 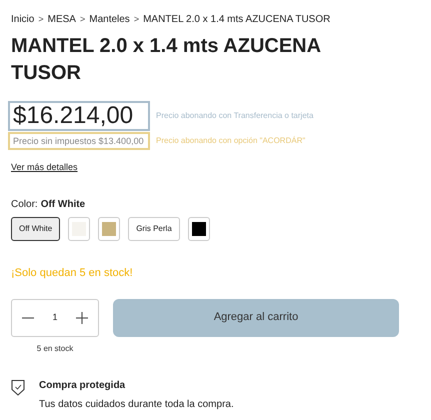 I want to click on product-title: MANTEL 2.0 x 1.4 mts AZUCENA TUSOR, so click(x=166, y=60).